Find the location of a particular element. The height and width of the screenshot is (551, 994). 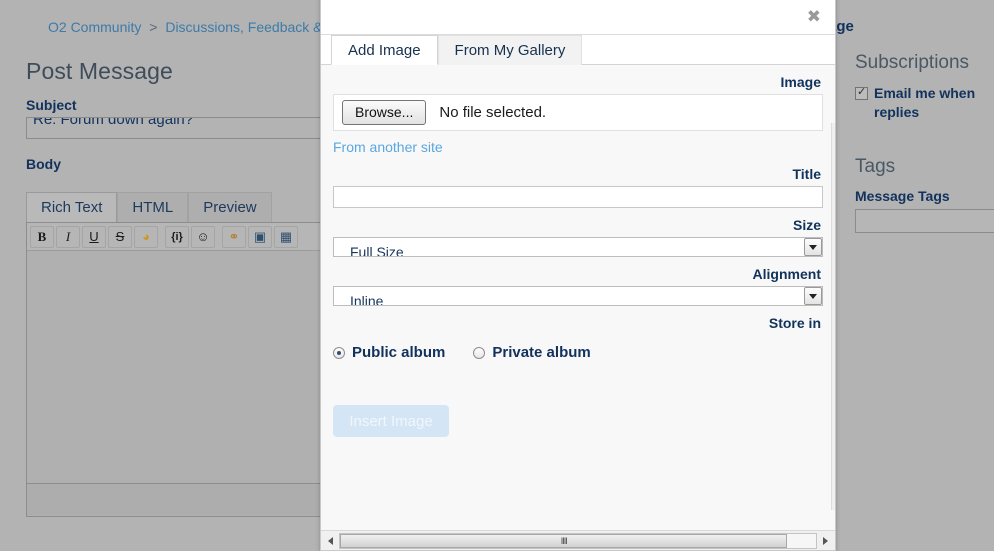

radio-public-album-label: Public album is located at coordinates (399, 352).